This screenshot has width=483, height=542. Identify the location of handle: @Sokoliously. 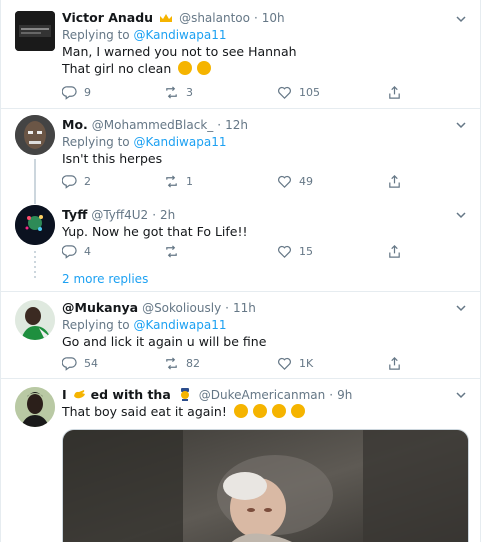
(181, 308).